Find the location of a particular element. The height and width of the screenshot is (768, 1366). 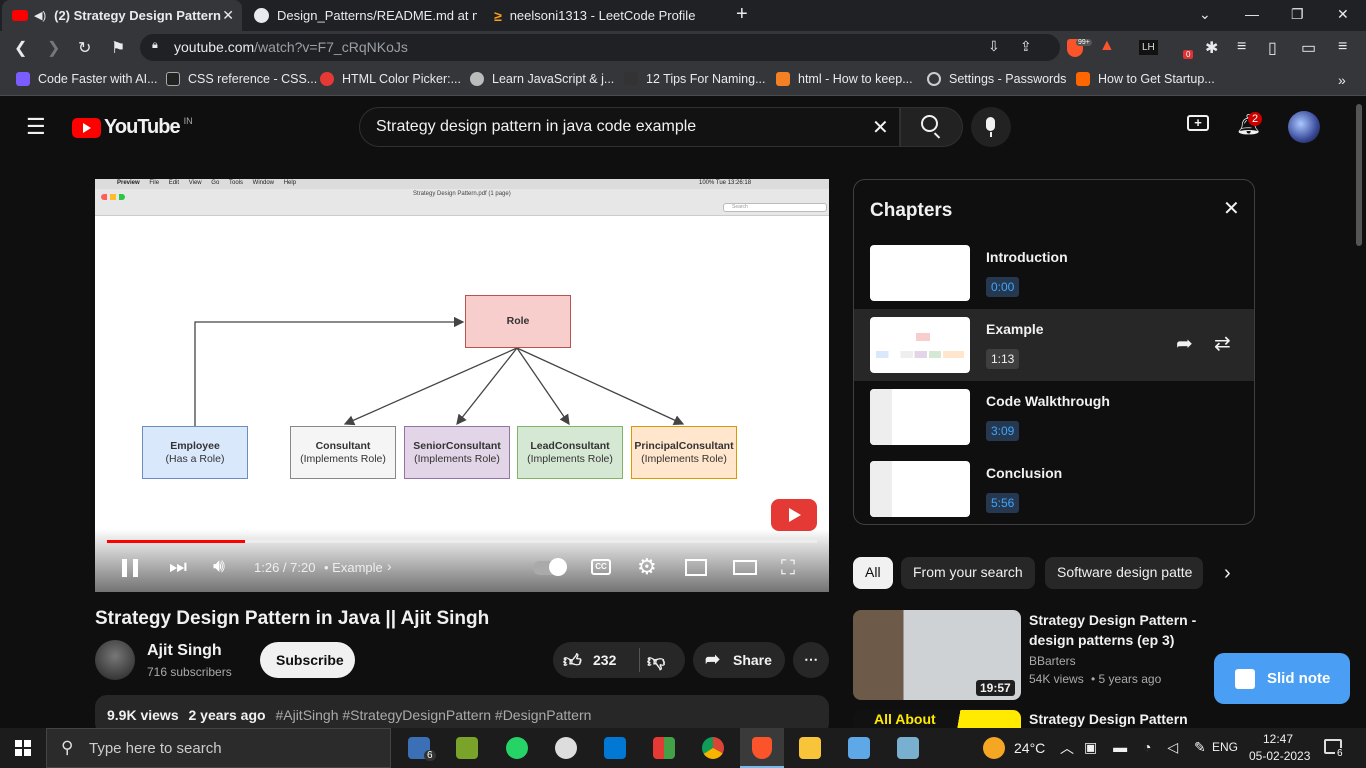

fullscreen-icon: ⛶ is located at coordinates (788, 568).